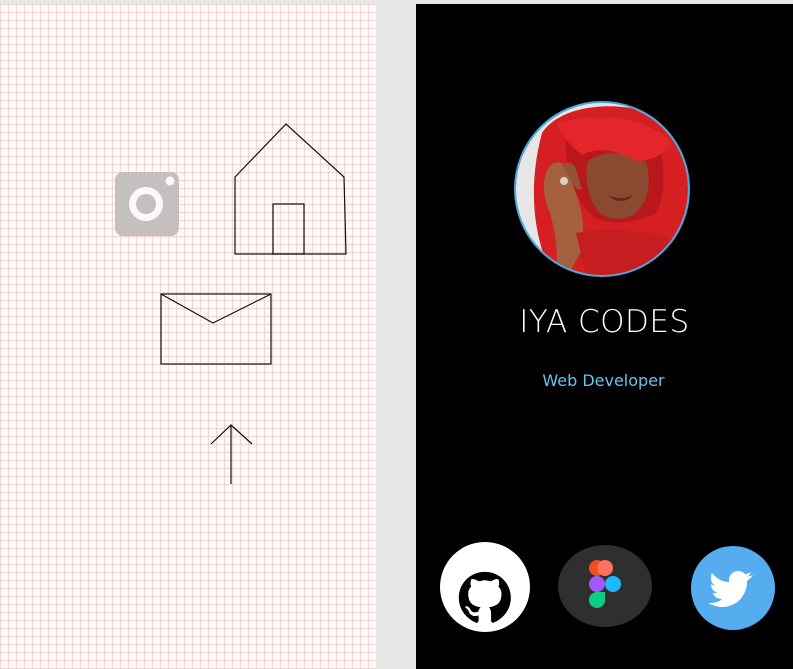 The width and height of the screenshot is (793, 669). What do you see at coordinates (605, 586) in the screenshot?
I see `figma-icon` at bounding box center [605, 586].